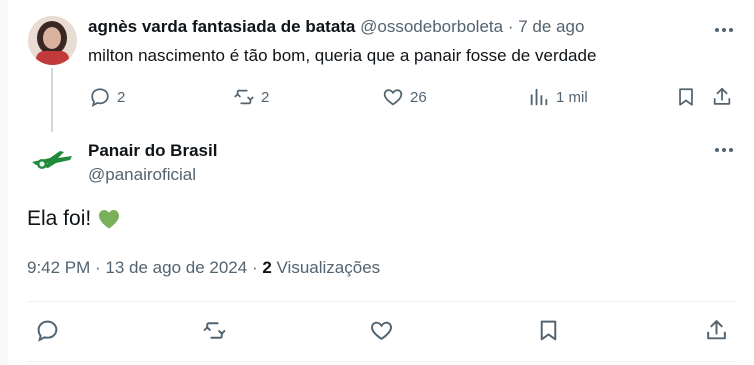 Image resolution: width=754 pixels, height=365 pixels. I want to click on tweet-text: Ela foi!, so click(74, 219).